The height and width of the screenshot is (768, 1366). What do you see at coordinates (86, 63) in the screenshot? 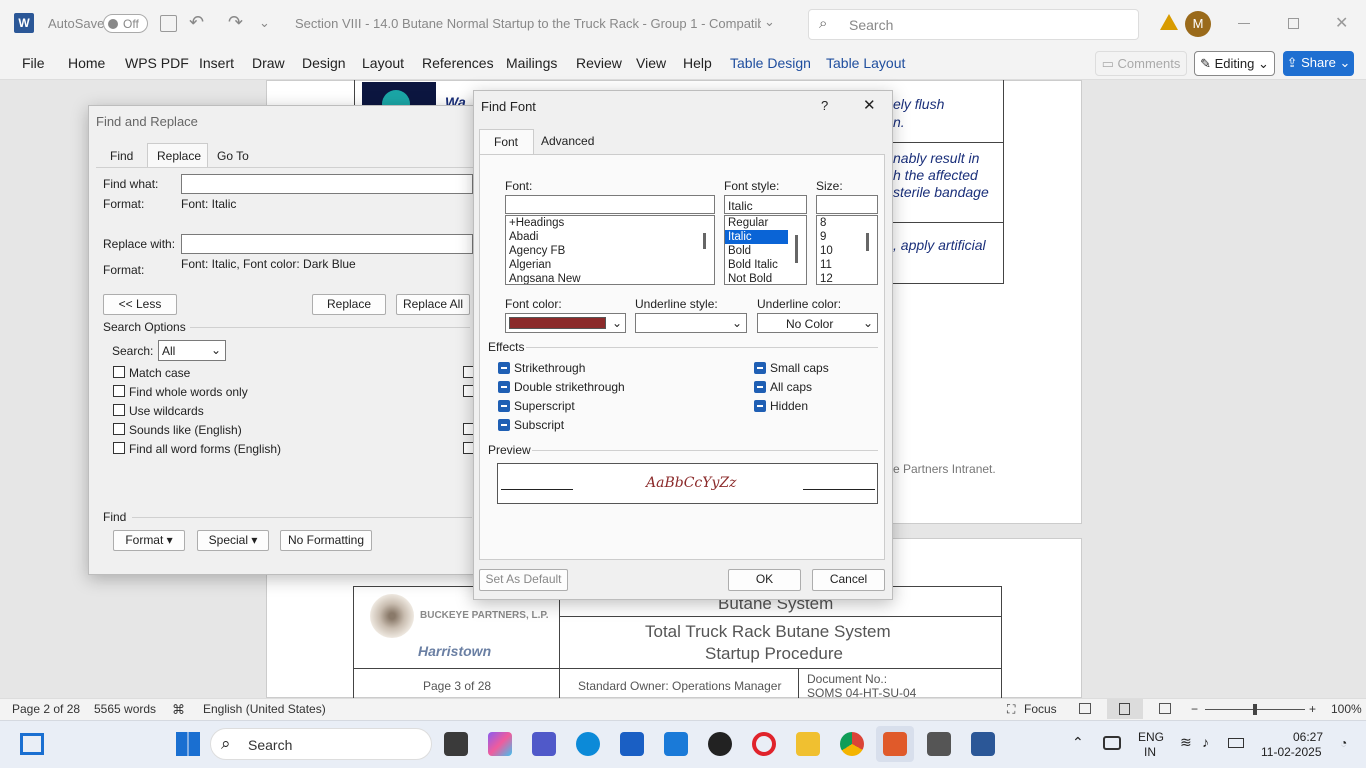
I see `tab-home: Home` at bounding box center [86, 63].